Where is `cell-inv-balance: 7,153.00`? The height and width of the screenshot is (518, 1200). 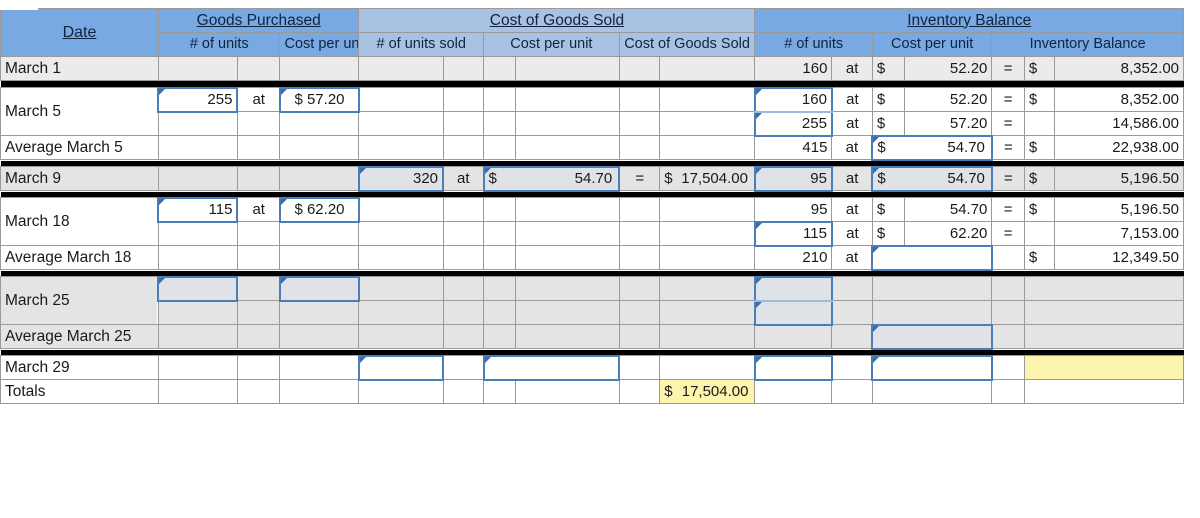 cell-inv-balance: 7,153.00 is located at coordinates (1119, 233).